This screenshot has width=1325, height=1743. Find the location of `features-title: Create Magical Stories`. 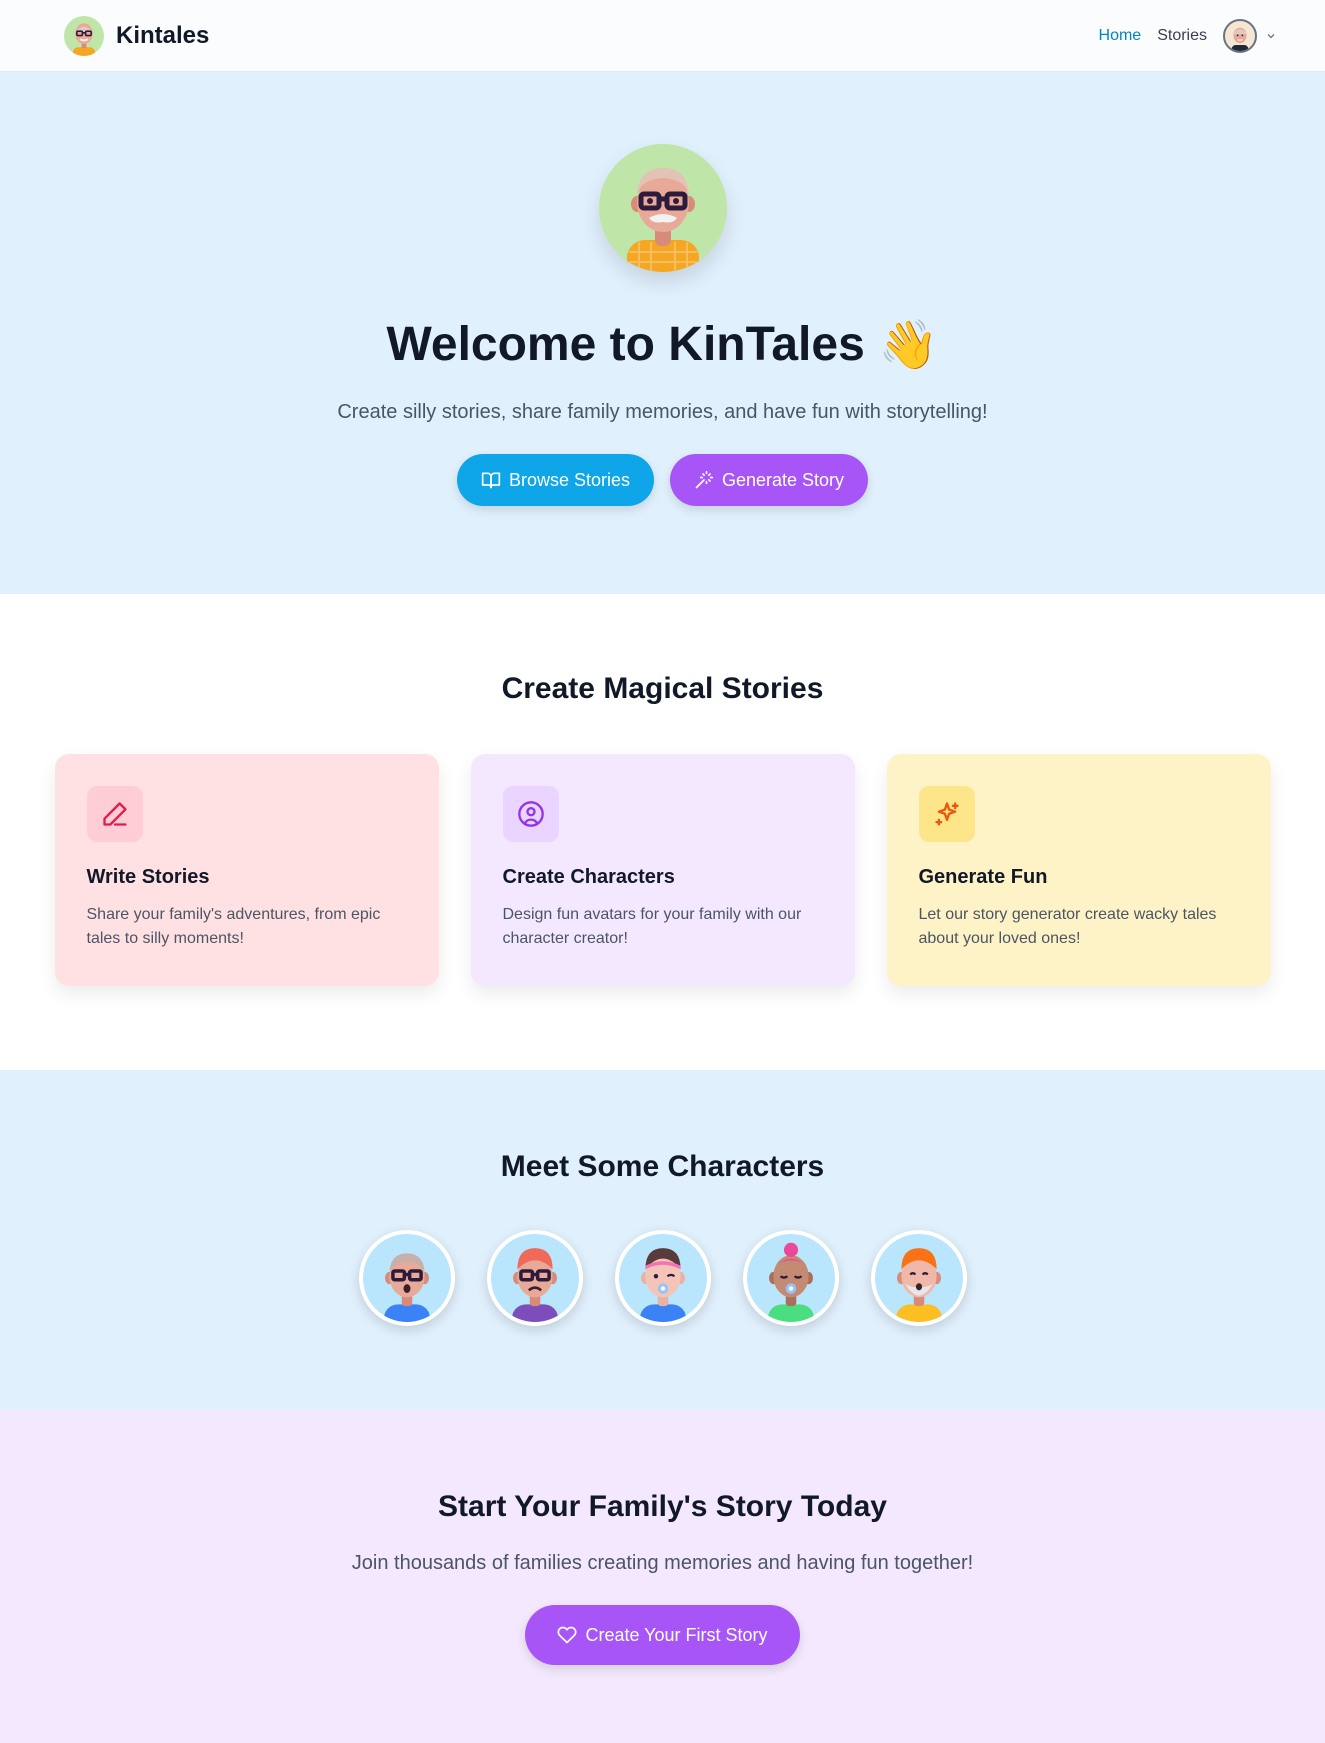

features-title: Create Magical Stories is located at coordinates (662, 688).